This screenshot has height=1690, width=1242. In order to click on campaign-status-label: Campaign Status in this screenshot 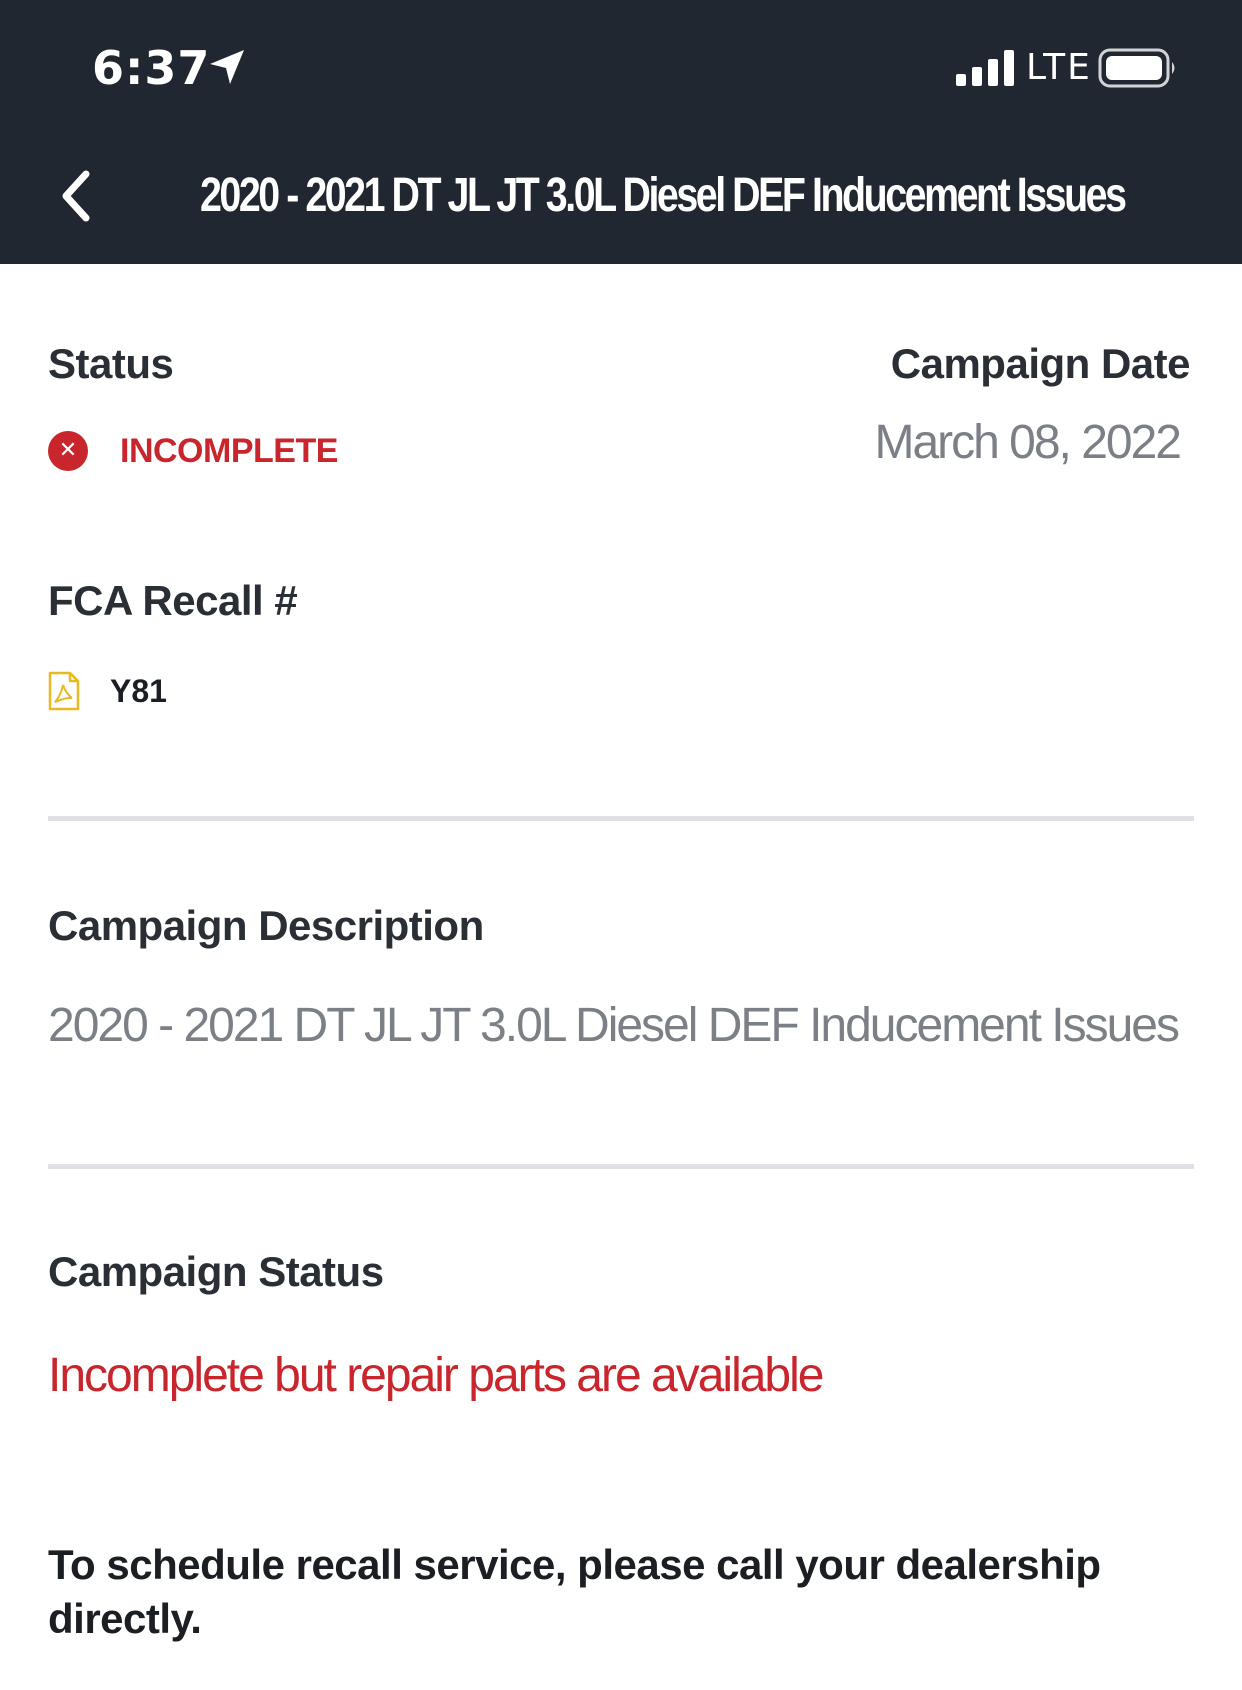, I will do `click(216, 1271)`.